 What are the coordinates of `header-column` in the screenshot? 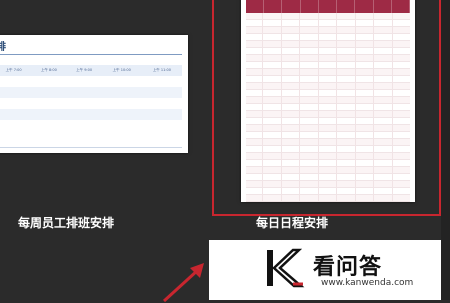 It's located at (346, 6).